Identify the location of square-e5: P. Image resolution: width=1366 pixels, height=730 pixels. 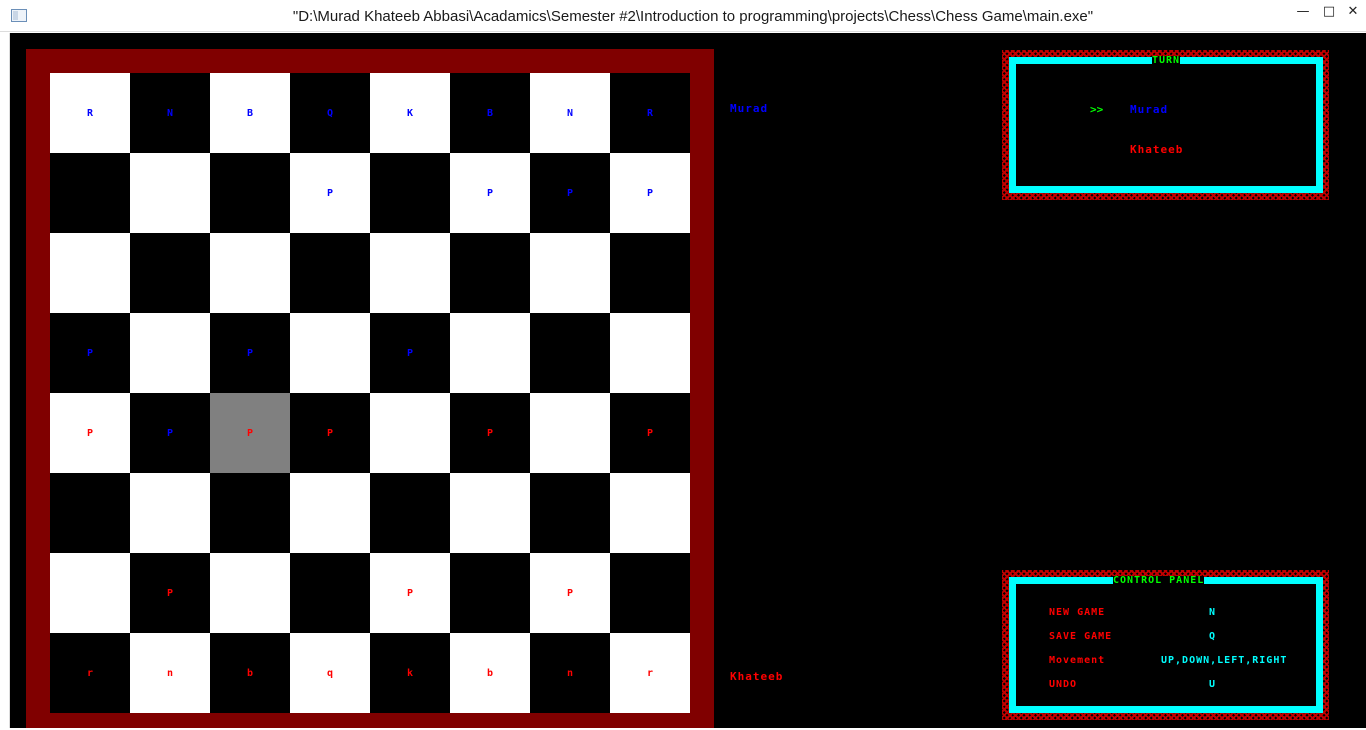
(410, 353).